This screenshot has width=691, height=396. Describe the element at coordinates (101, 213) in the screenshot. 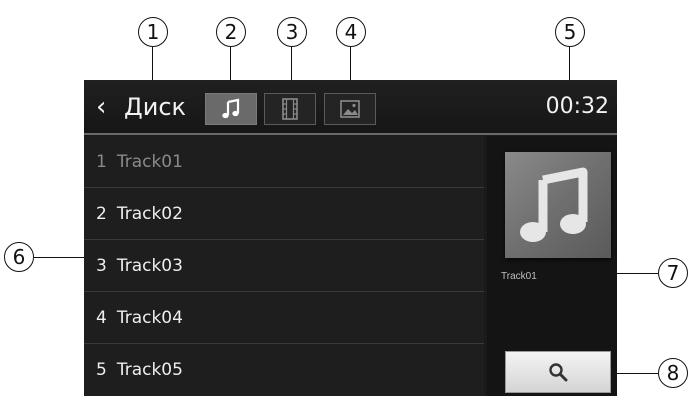

I see `track-number: 2` at that location.